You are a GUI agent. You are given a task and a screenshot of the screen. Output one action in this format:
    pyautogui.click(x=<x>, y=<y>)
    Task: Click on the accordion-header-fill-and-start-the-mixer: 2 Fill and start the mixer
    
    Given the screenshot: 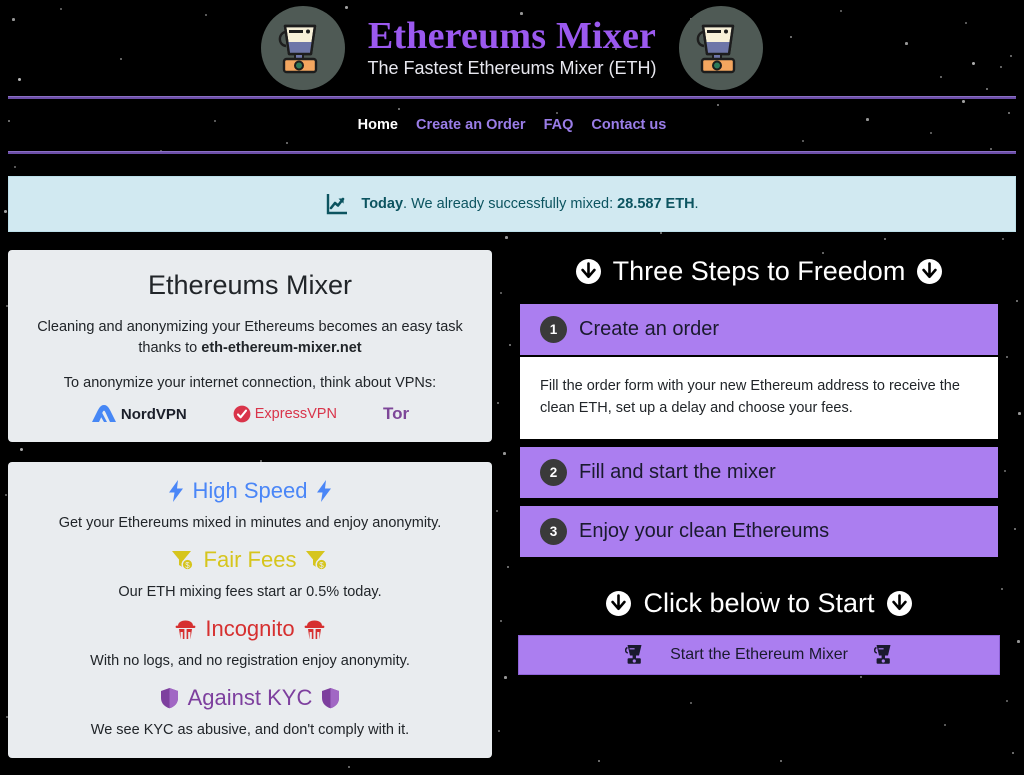 What is the action you would take?
    pyautogui.click(x=759, y=472)
    